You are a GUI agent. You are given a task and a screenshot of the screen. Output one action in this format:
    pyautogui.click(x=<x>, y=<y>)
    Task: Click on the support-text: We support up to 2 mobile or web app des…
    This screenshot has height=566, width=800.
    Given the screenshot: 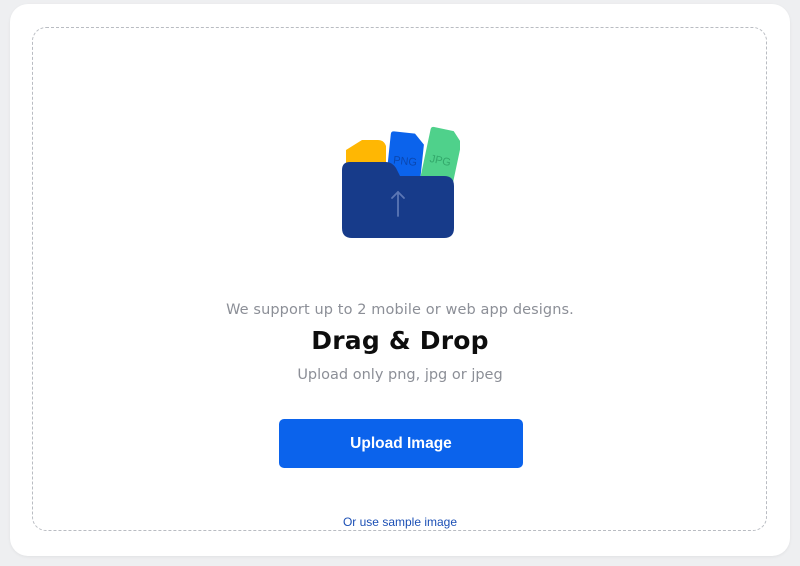 What is the action you would take?
    pyautogui.click(x=400, y=310)
    